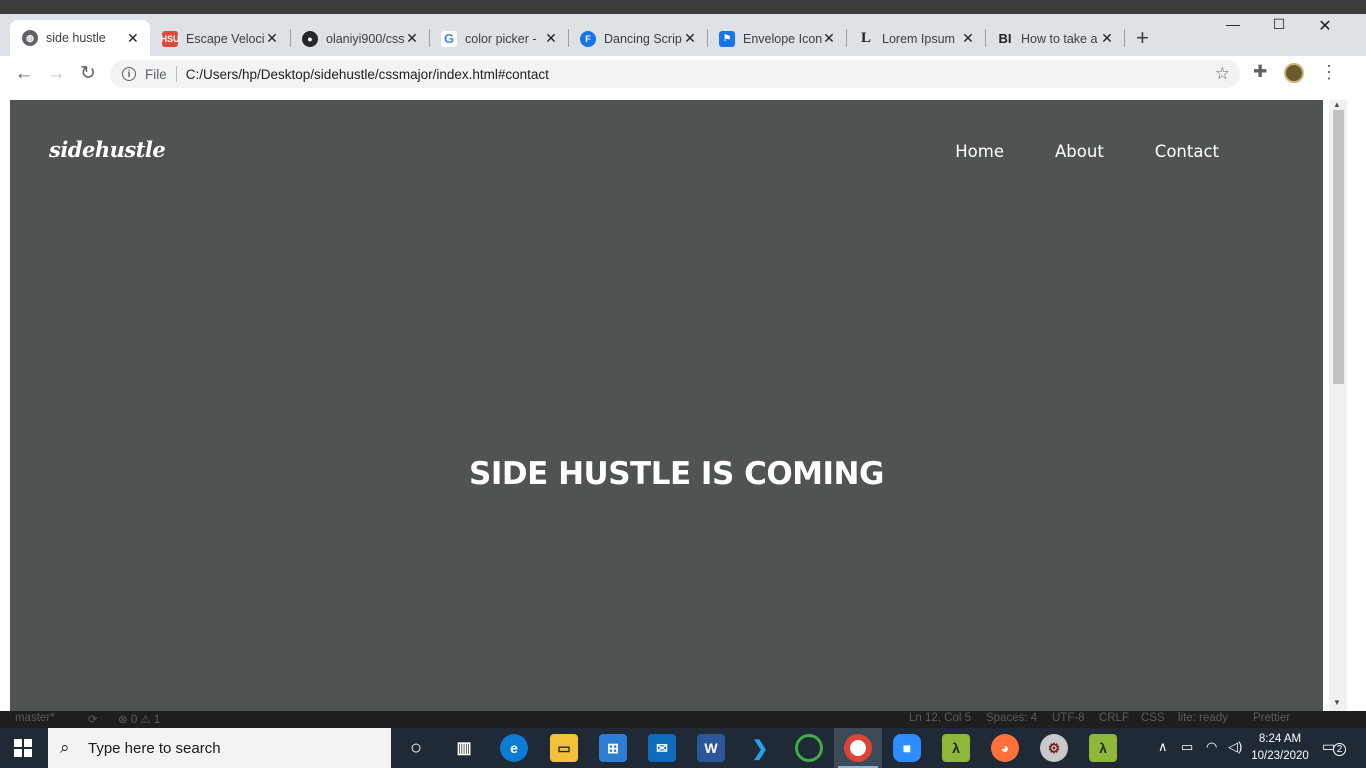  I want to click on encoding: UTF-8, so click(1068, 718).